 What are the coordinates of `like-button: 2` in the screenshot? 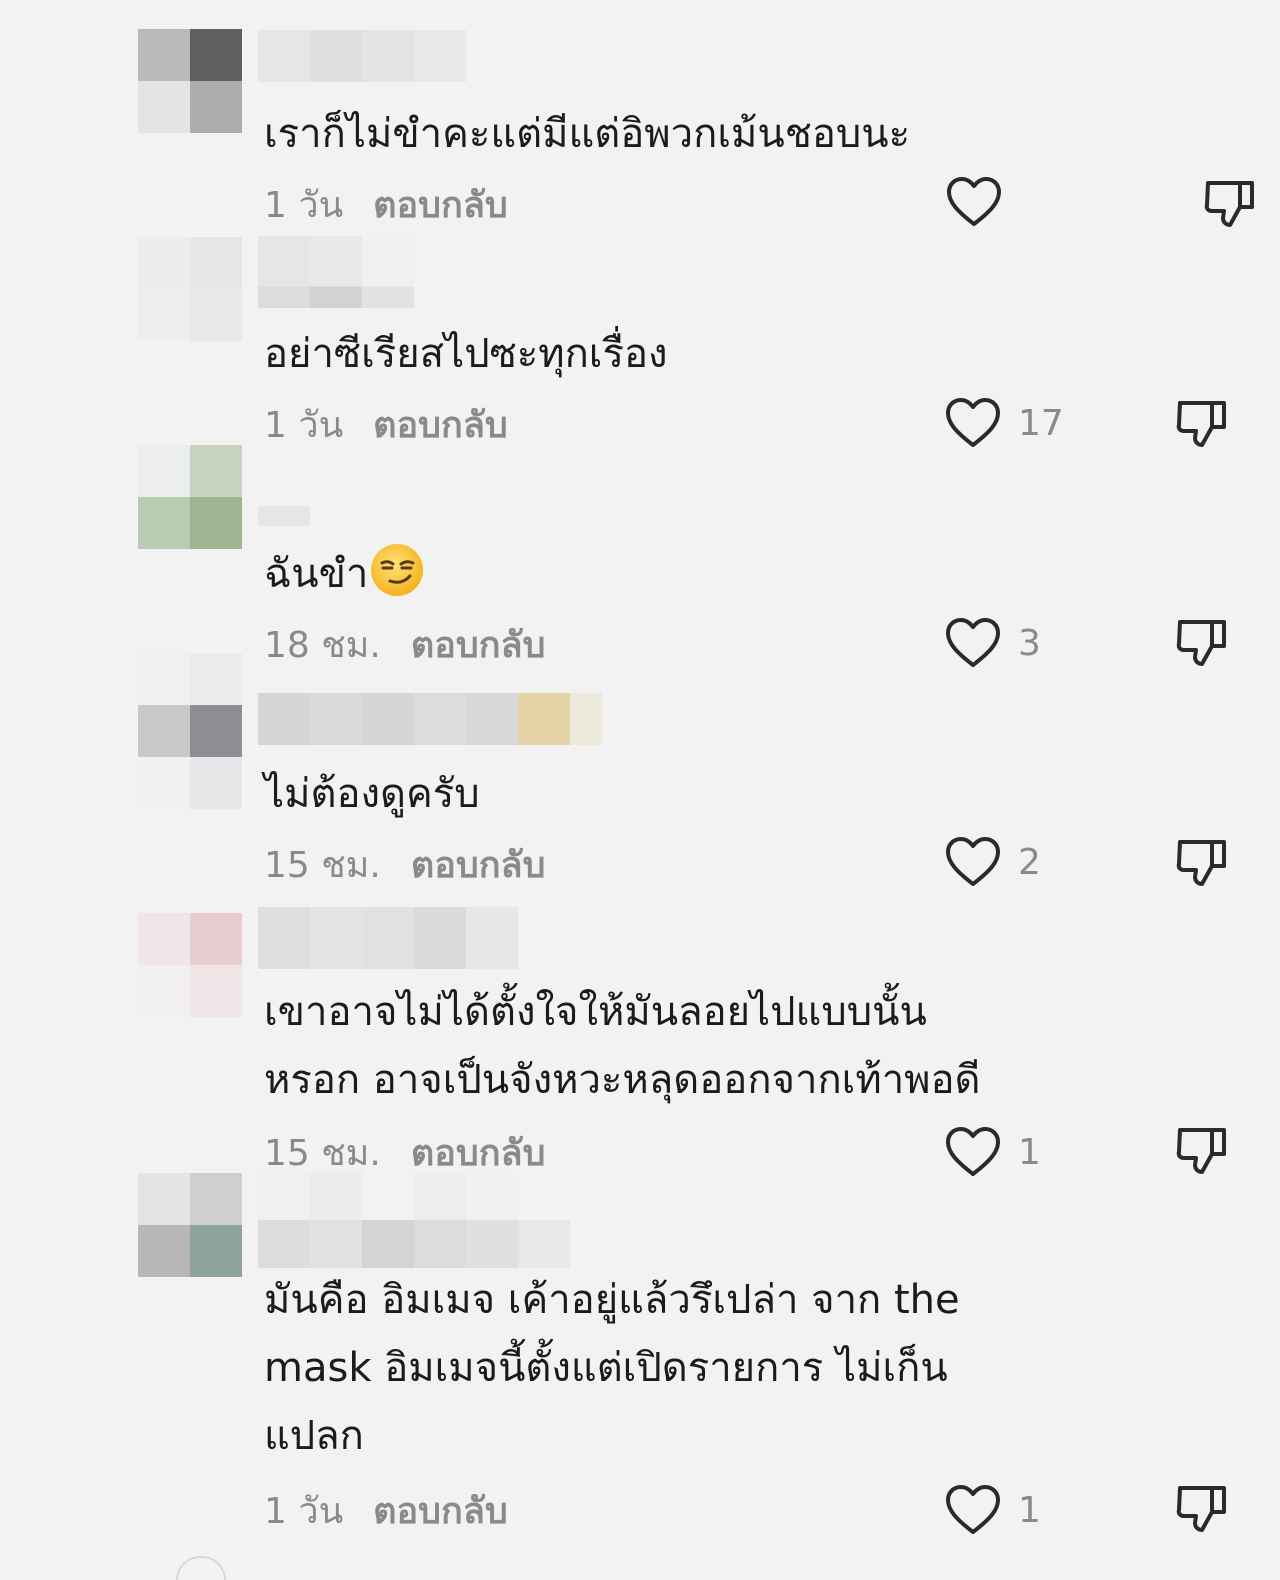 It's located at (992, 862).